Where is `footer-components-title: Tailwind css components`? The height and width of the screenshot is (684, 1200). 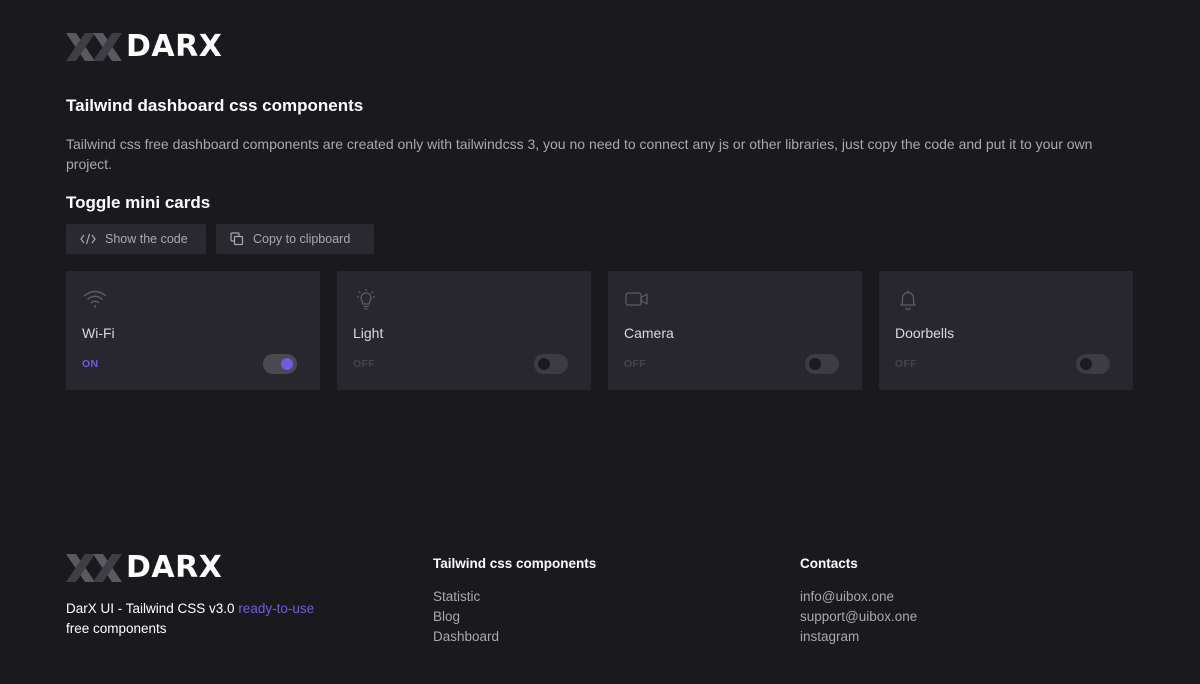
footer-components-title: Tailwind css components is located at coordinates (515, 563).